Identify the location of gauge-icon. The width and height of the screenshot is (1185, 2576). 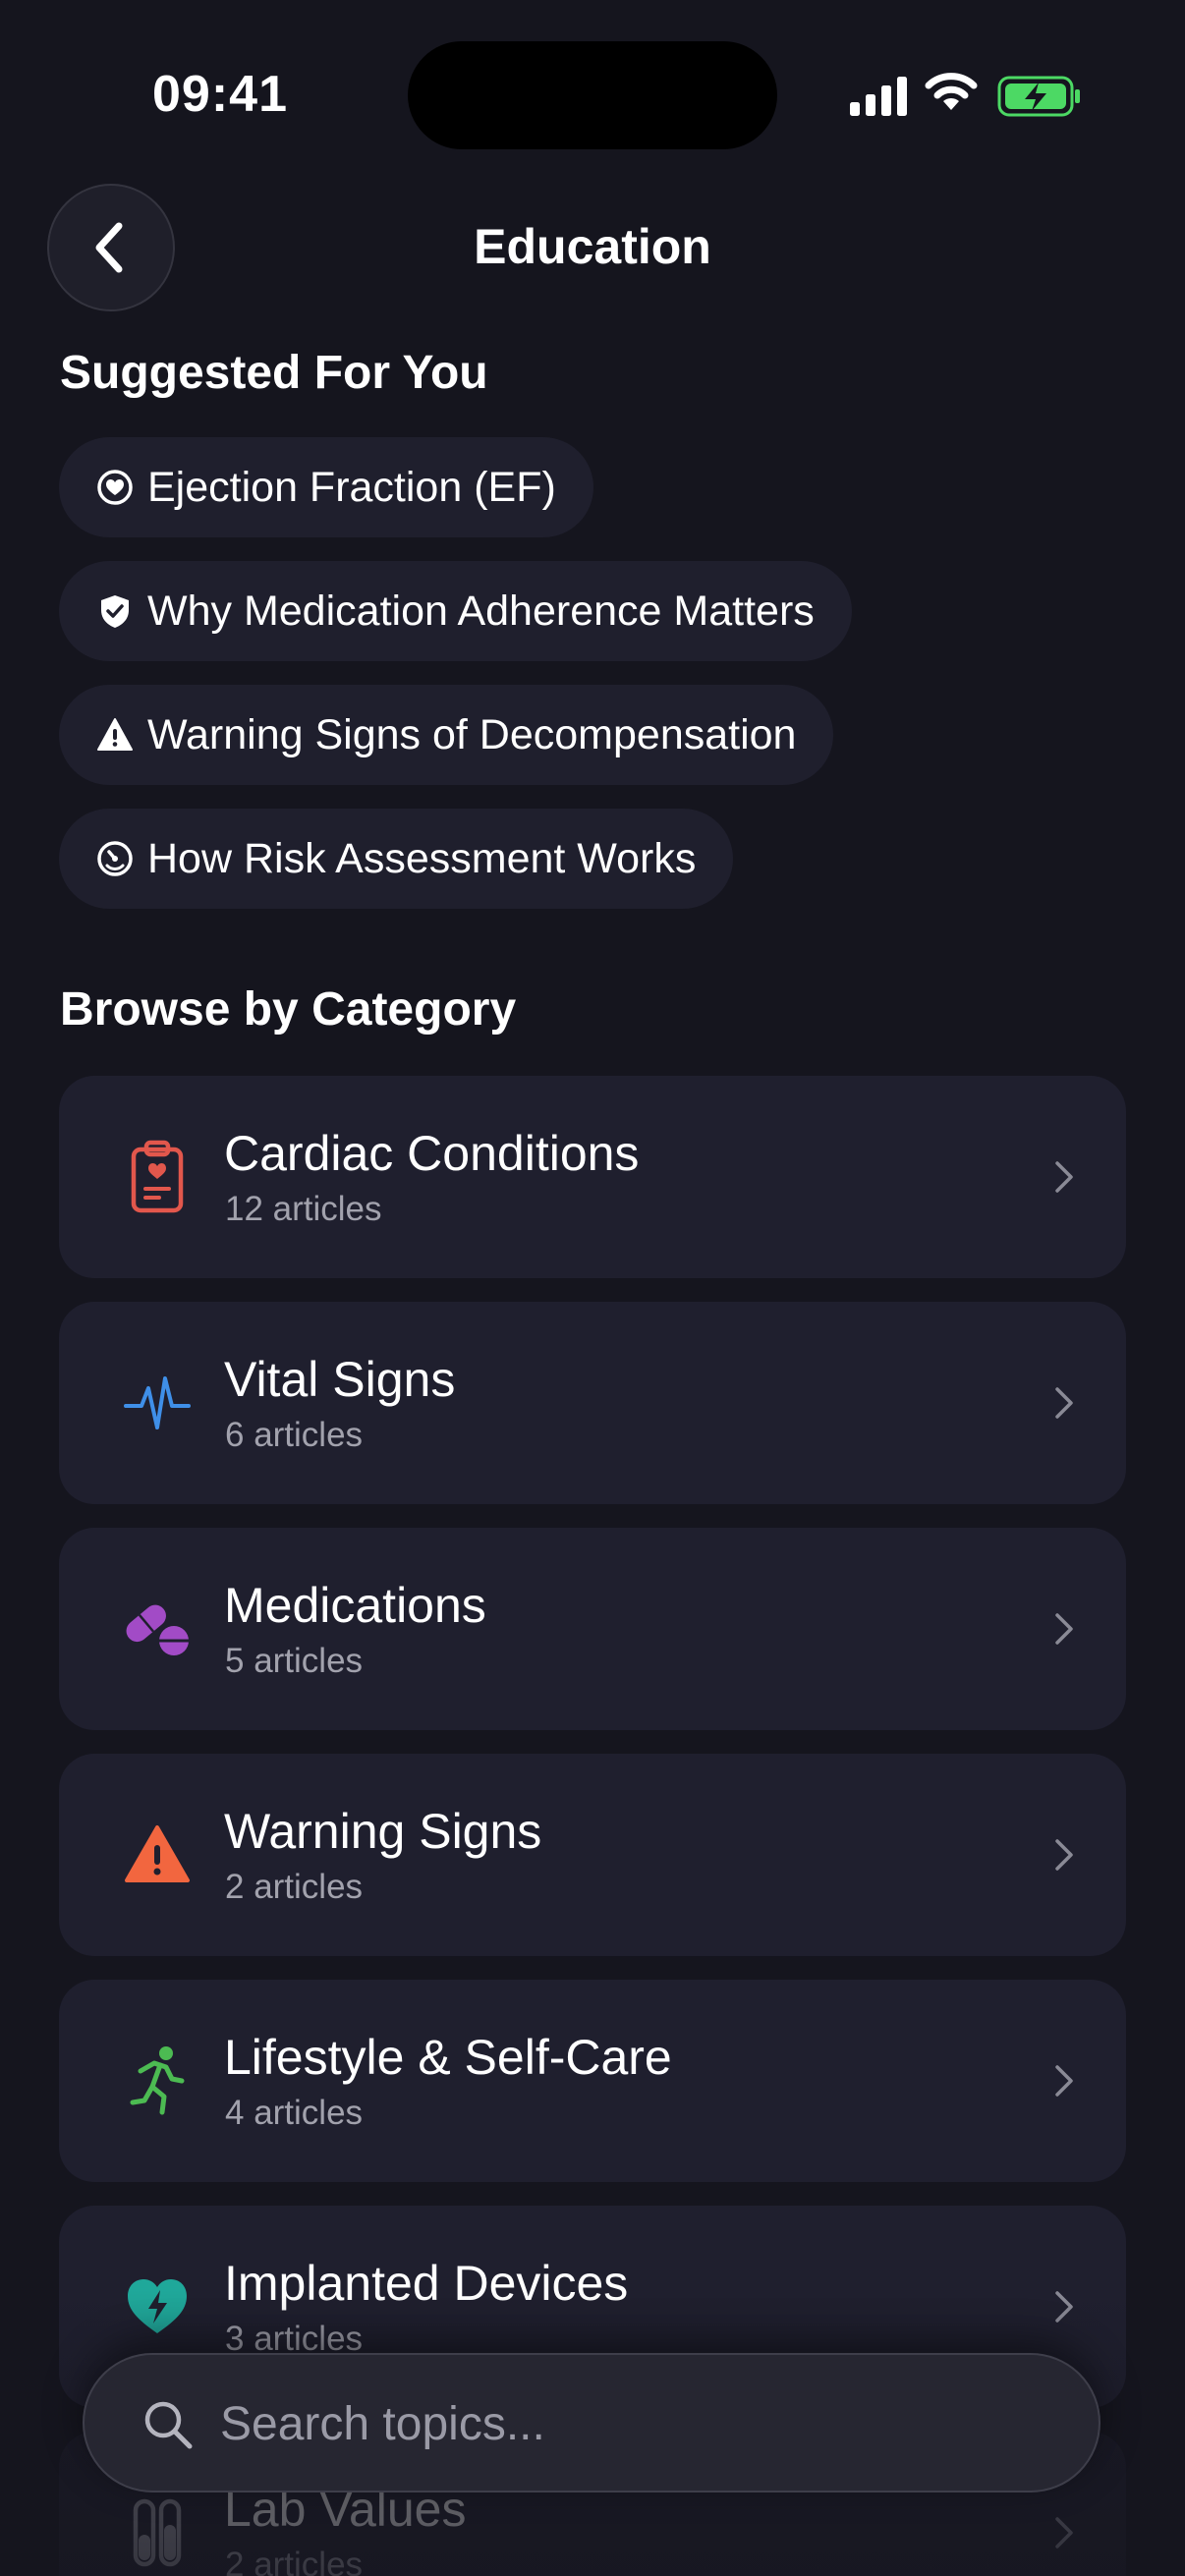
(115, 858).